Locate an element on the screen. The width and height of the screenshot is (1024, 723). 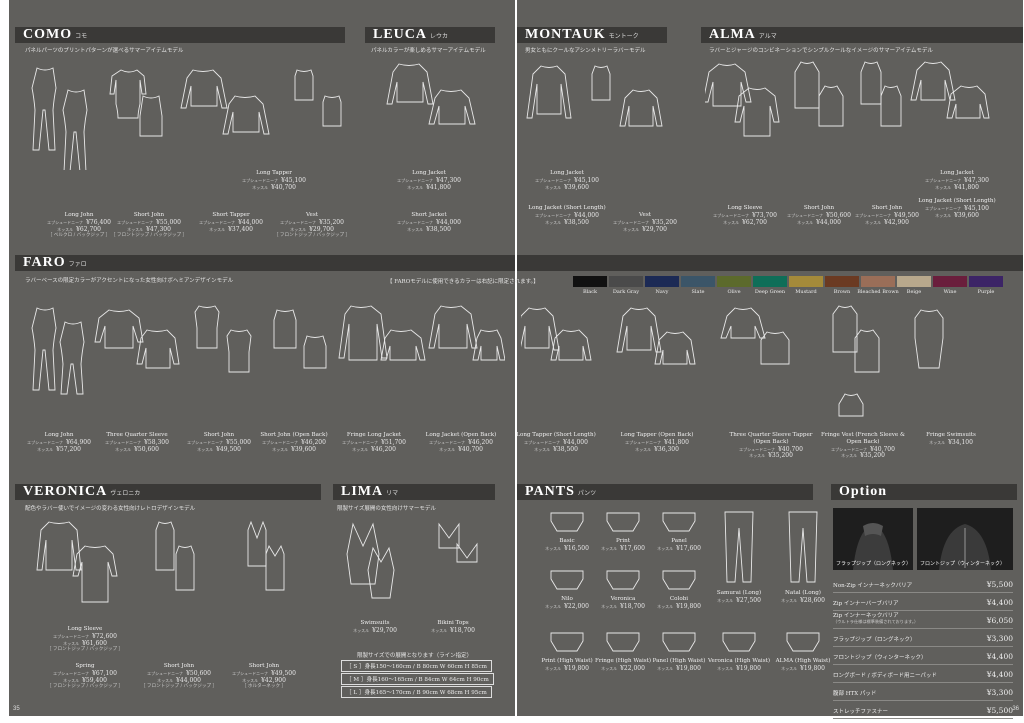
option-photo-caption-2: フロントジップ（ウィンターネック） is located at coordinates (963, 564).